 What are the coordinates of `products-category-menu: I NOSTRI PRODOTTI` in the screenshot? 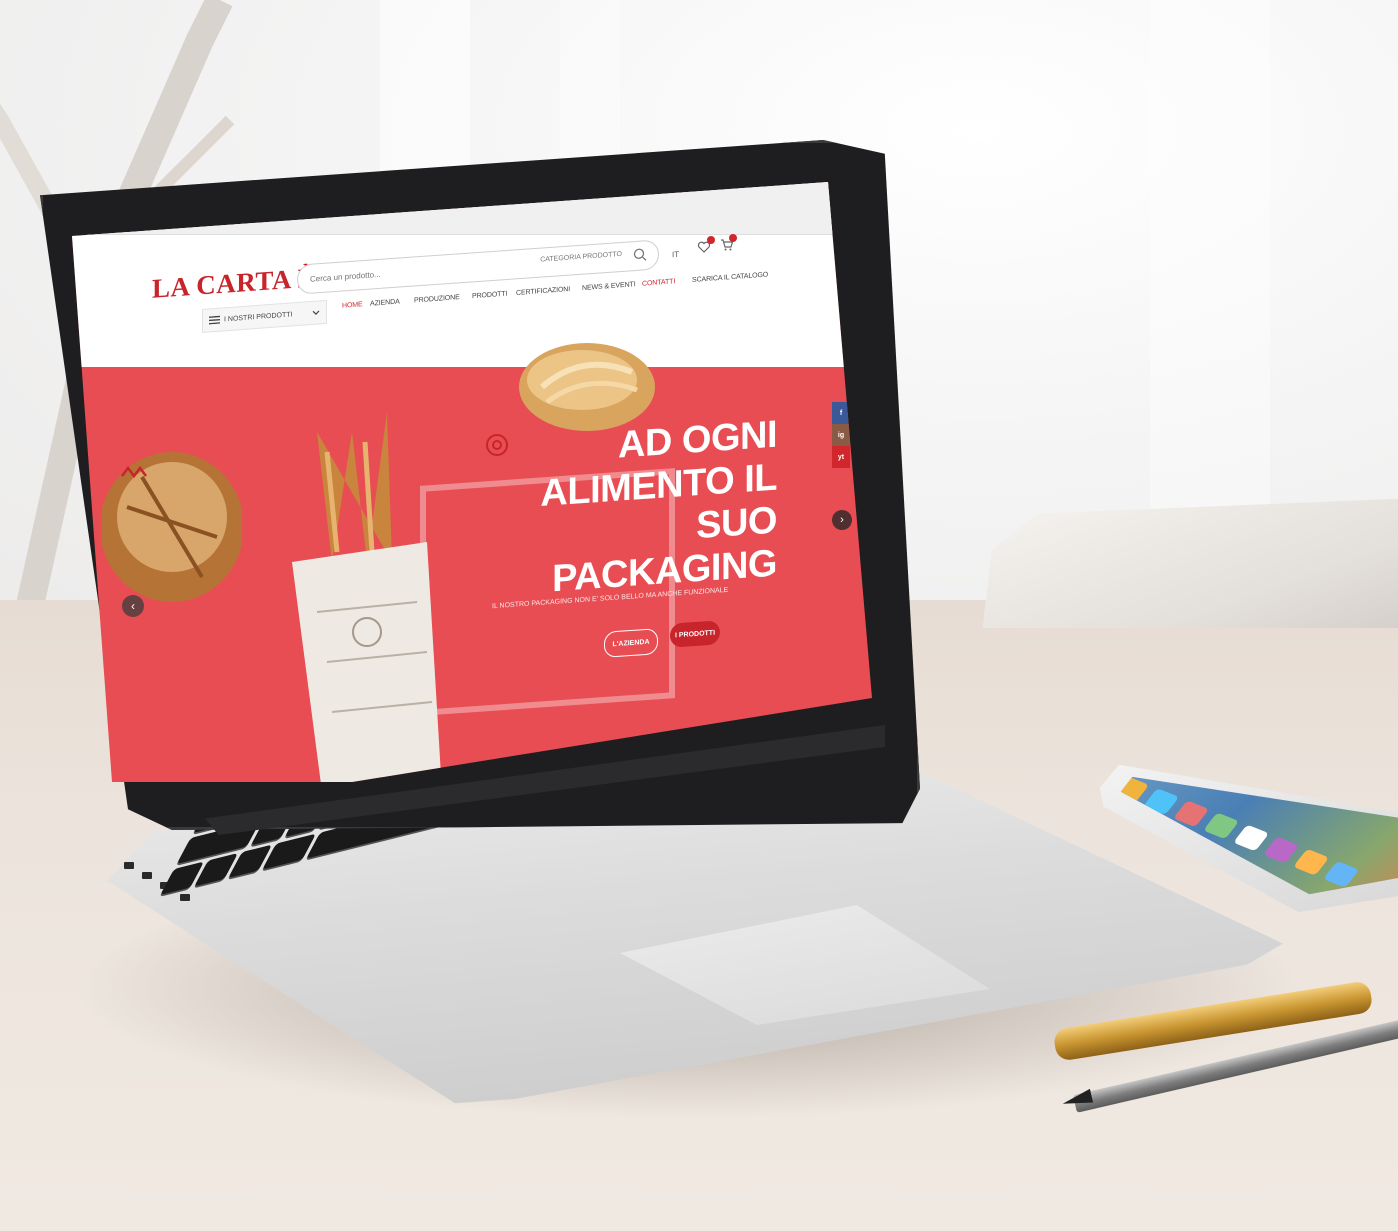 It's located at (264, 316).